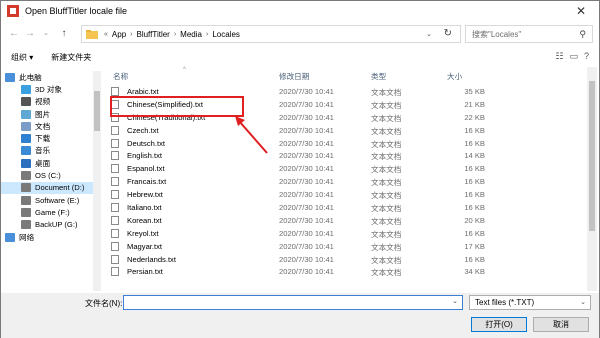 The height and width of the screenshot is (338, 600). I want to click on up-arrow-icon: ↑, so click(64, 34).